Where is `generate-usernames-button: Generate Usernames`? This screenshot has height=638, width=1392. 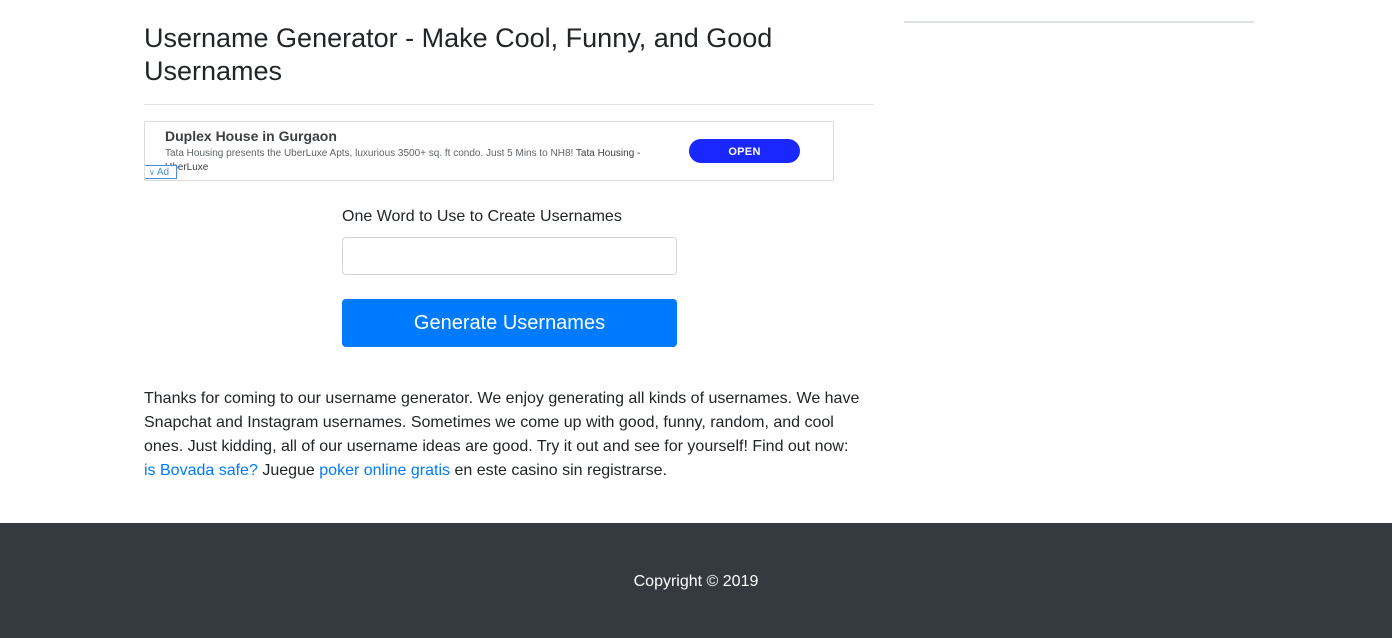 generate-usernames-button: Generate Usernames is located at coordinates (509, 323).